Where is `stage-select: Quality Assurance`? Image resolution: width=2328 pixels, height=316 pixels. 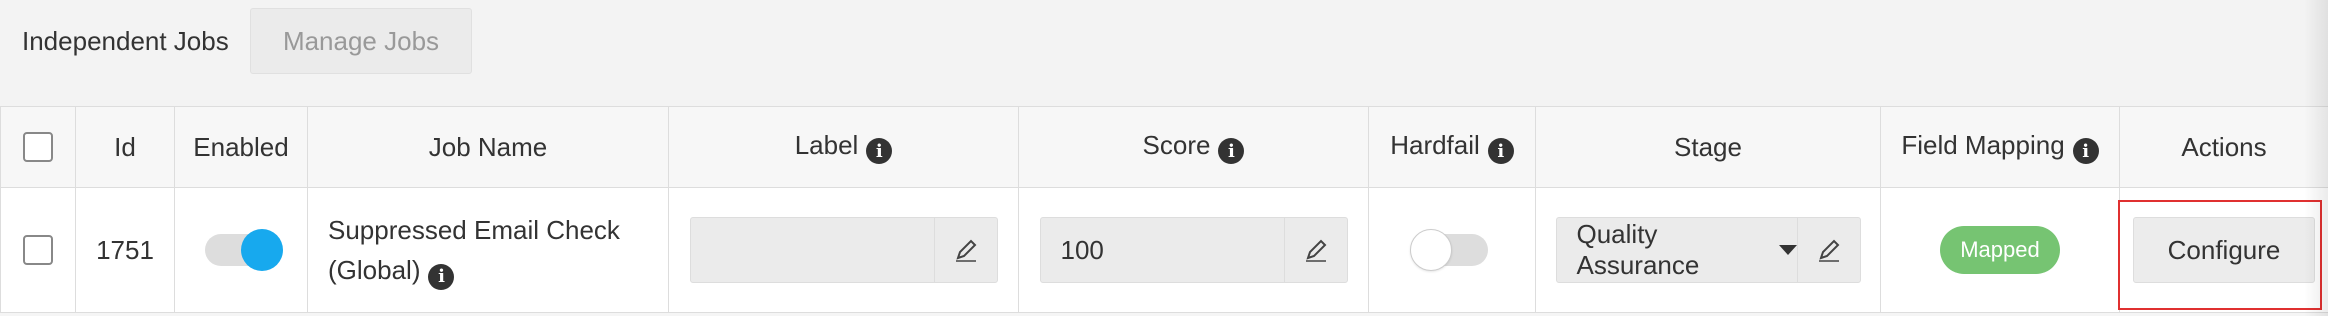
stage-select: Quality Assurance is located at coordinates (1677, 250).